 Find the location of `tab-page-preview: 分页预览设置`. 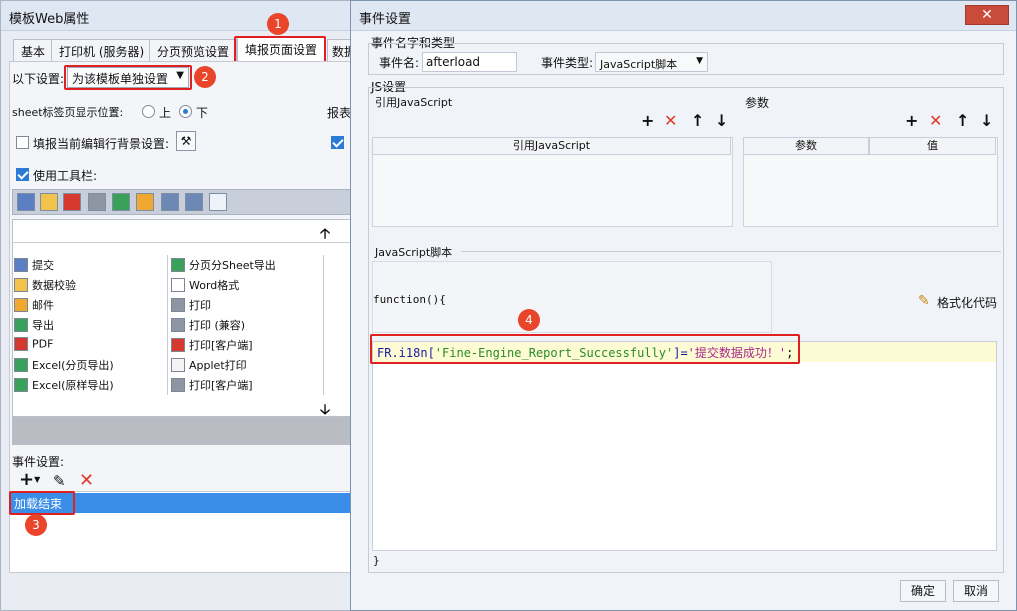

tab-page-preview: 分页预览设置 is located at coordinates (193, 50).